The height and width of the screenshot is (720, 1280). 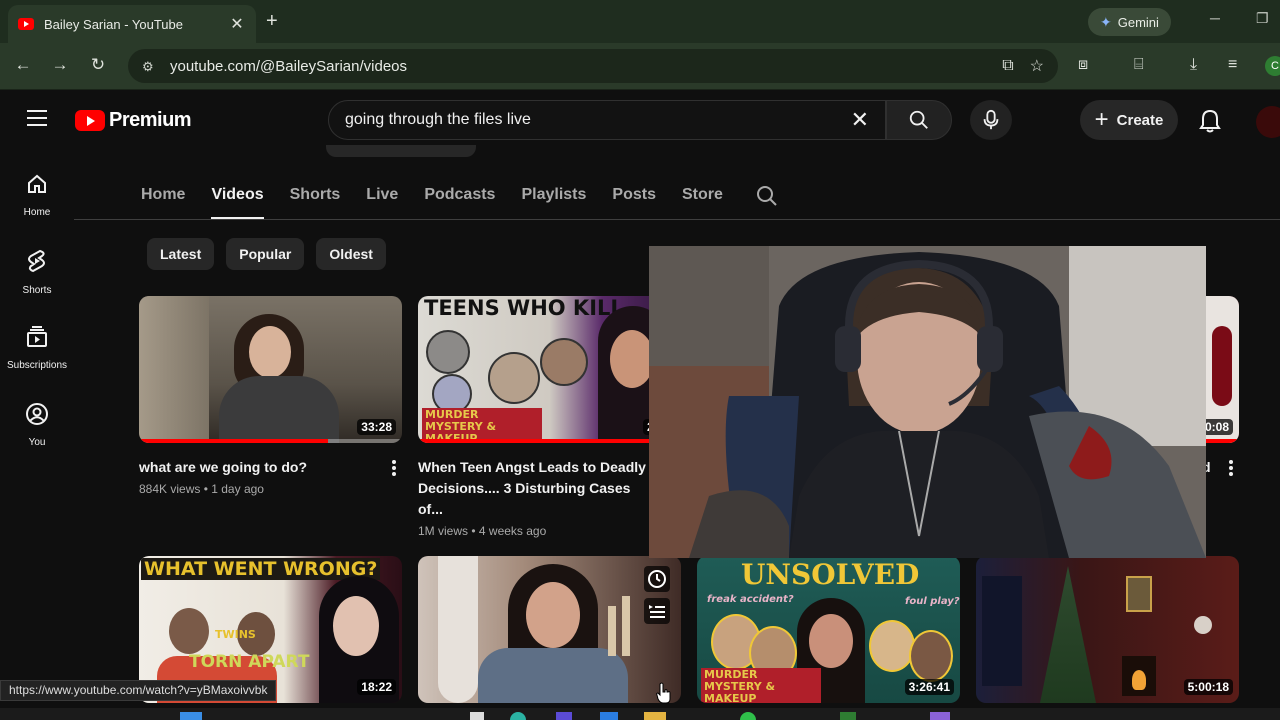 What do you see at coordinates (767, 196) in the screenshot?
I see `channel-search-icon` at bounding box center [767, 196].